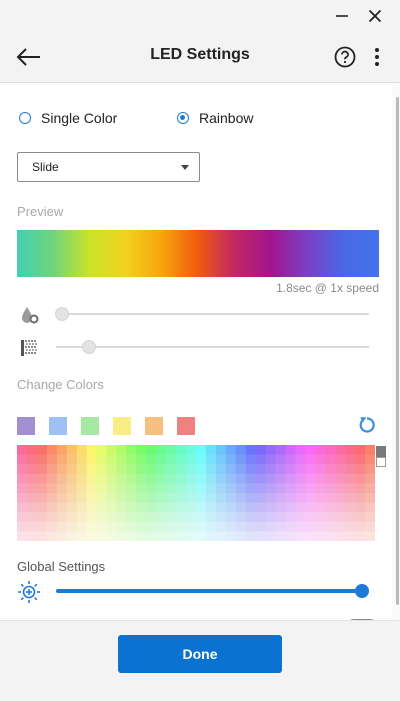 This screenshot has height=701, width=400. Describe the element at coordinates (200, 654) in the screenshot. I see `done-button: Done` at that location.